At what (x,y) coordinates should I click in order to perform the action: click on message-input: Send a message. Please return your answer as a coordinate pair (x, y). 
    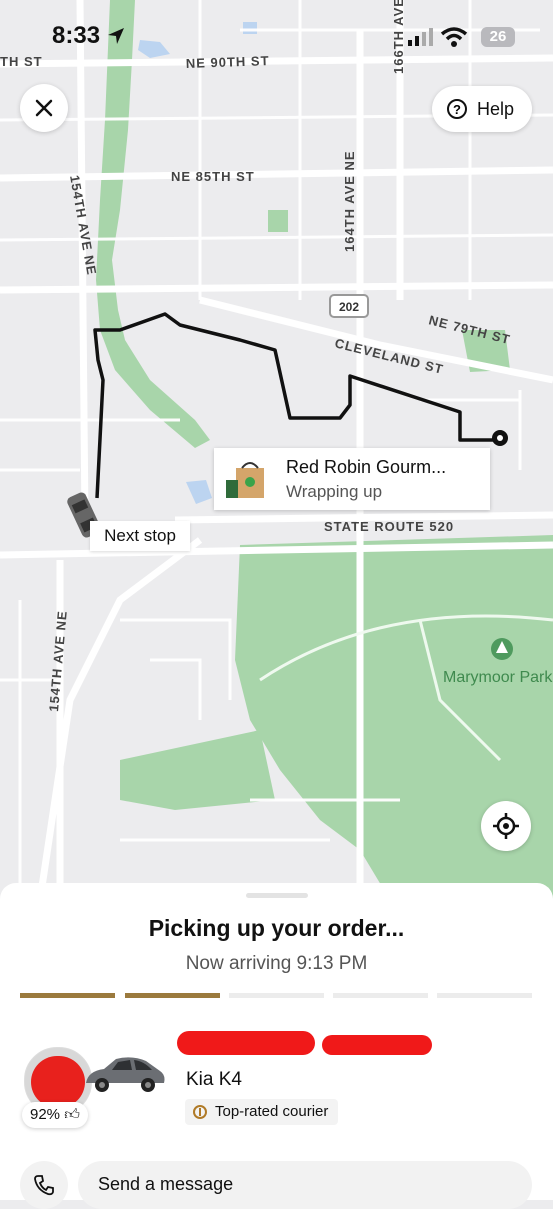
    Looking at the image, I should click on (305, 1185).